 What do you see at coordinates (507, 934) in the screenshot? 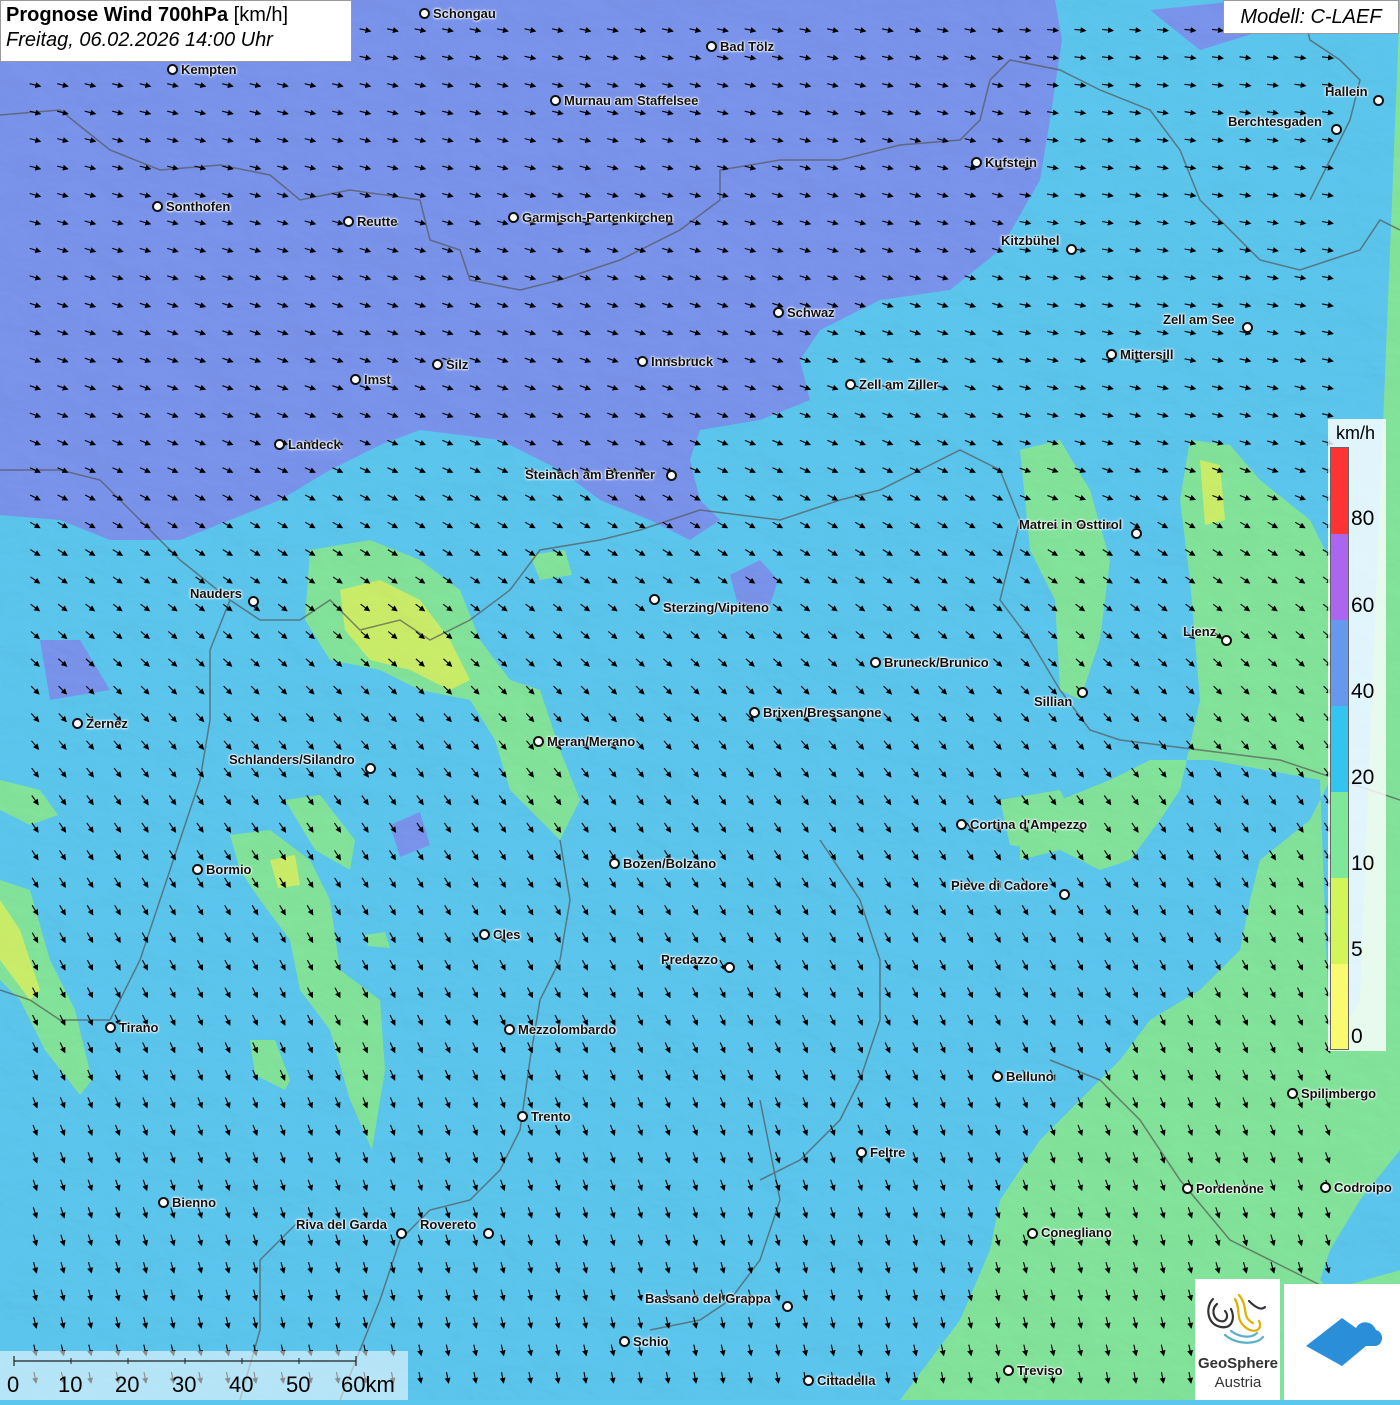
I see `city-label: Cles` at bounding box center [507, 934].